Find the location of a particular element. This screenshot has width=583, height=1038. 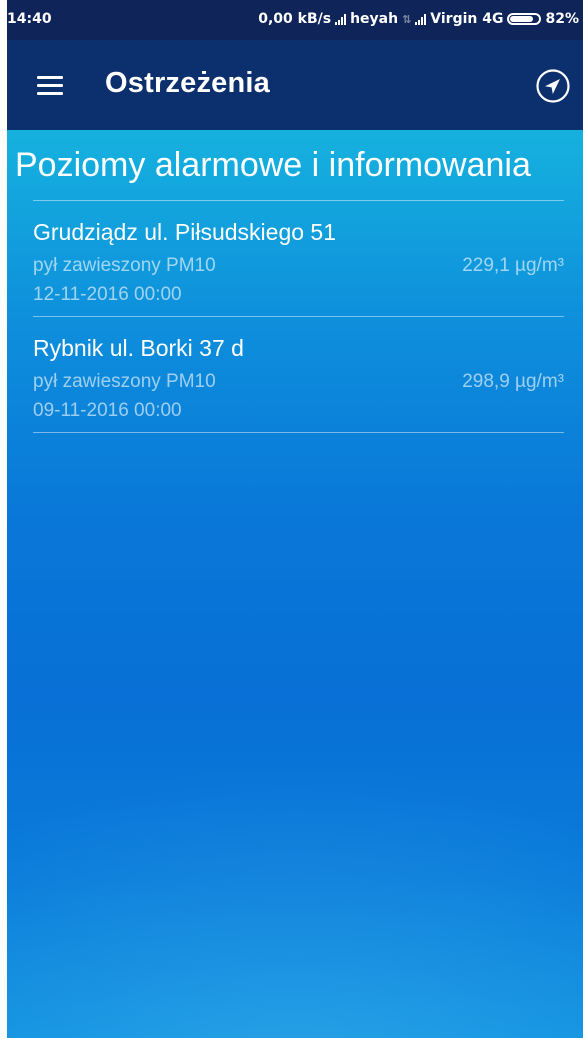

alert-station-name: Grudziądz ul. Piłsudskiego 51 is located at coordinates (184, 232).